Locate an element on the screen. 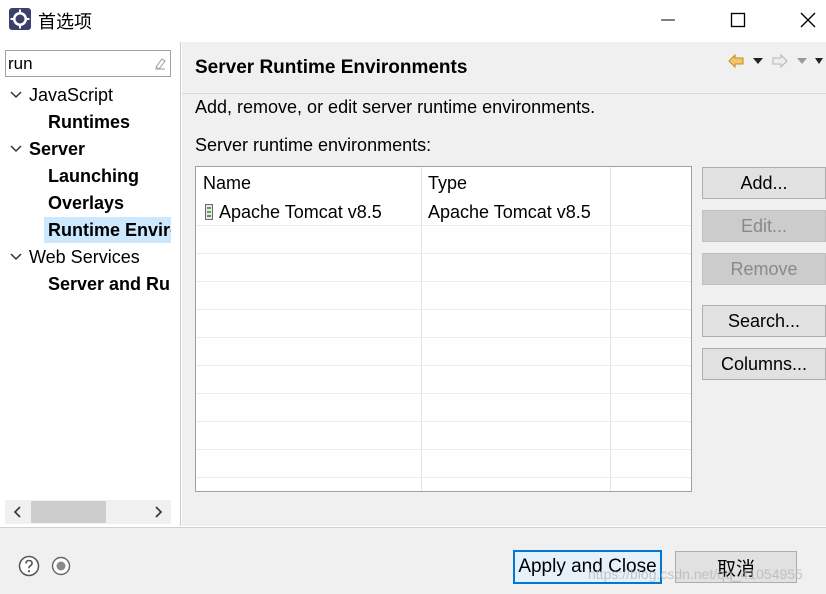 The image size is (826, 594). back-arrow-icon is located at coordinates (736, 61).